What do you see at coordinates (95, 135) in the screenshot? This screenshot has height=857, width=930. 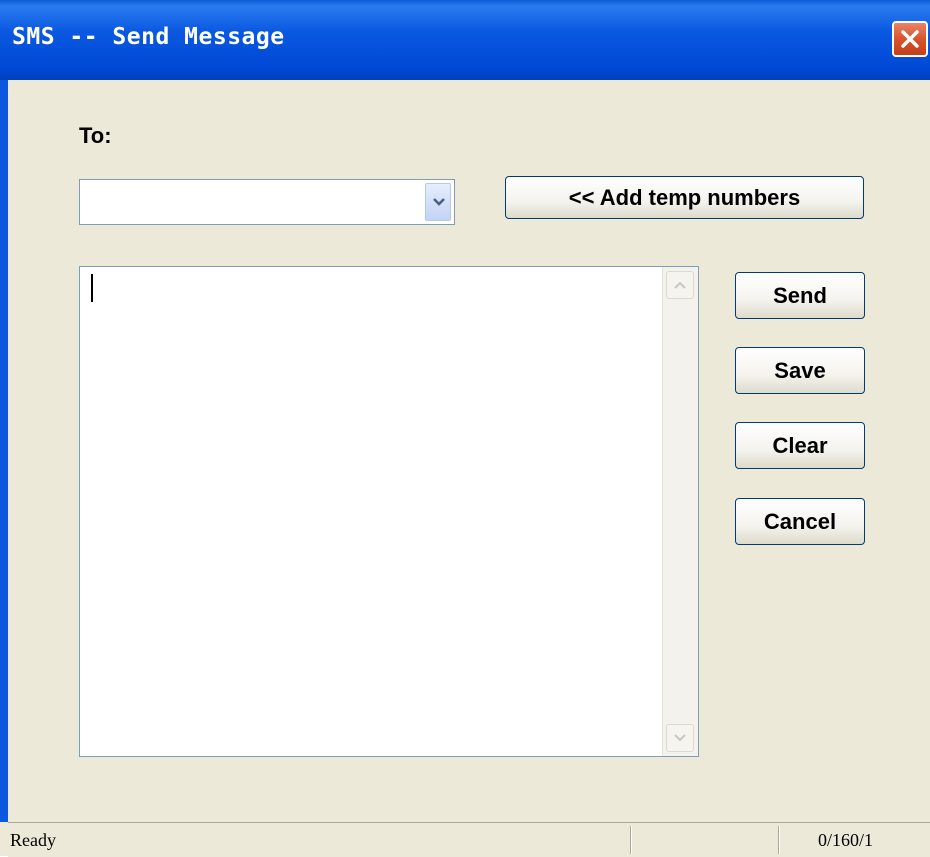 I see `to-label: To:` at bounding box center [95, 135].